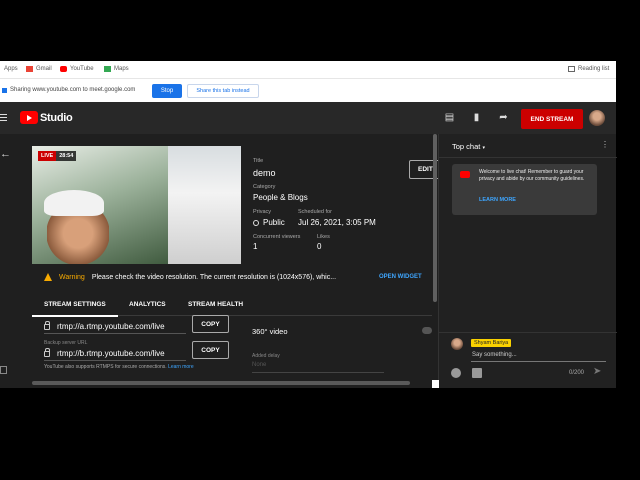  I want to click on reading-list: Reading list, so click(588, 69).